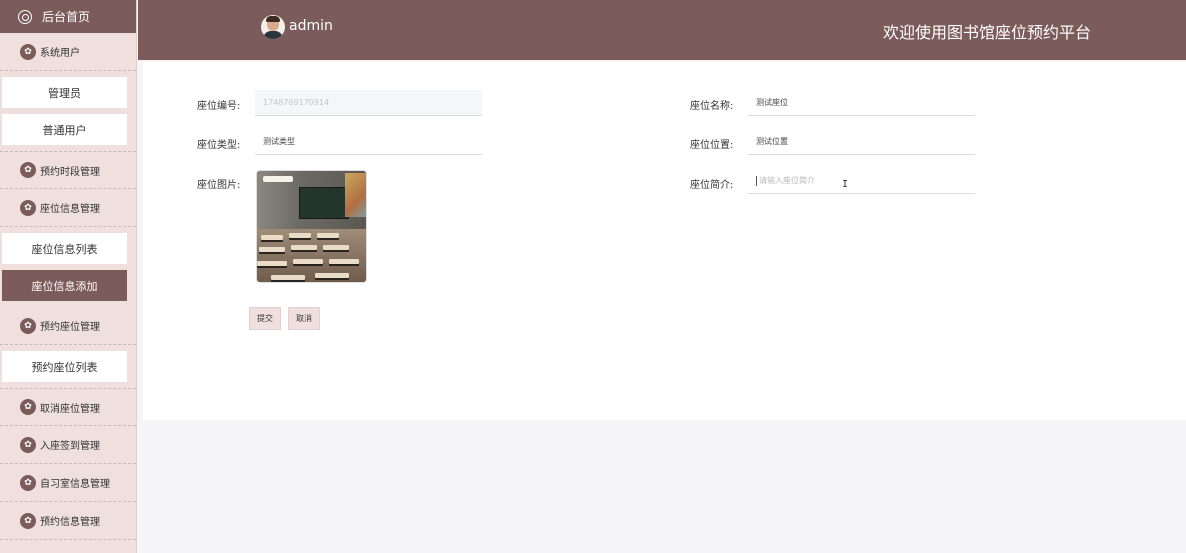  Describe the element at coordinates (219, 145) in the screenshot. I see `seat-type-label: 座位类型:` at that location.